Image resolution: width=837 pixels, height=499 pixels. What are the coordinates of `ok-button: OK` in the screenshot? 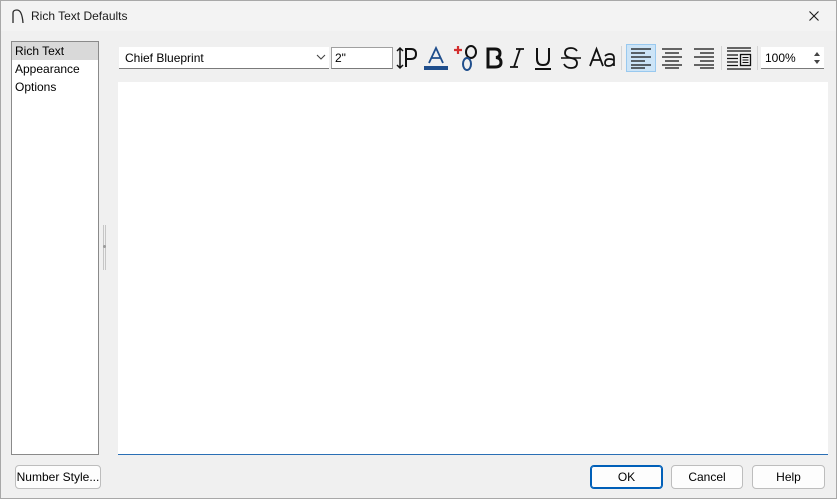 It's located at (626, 477).